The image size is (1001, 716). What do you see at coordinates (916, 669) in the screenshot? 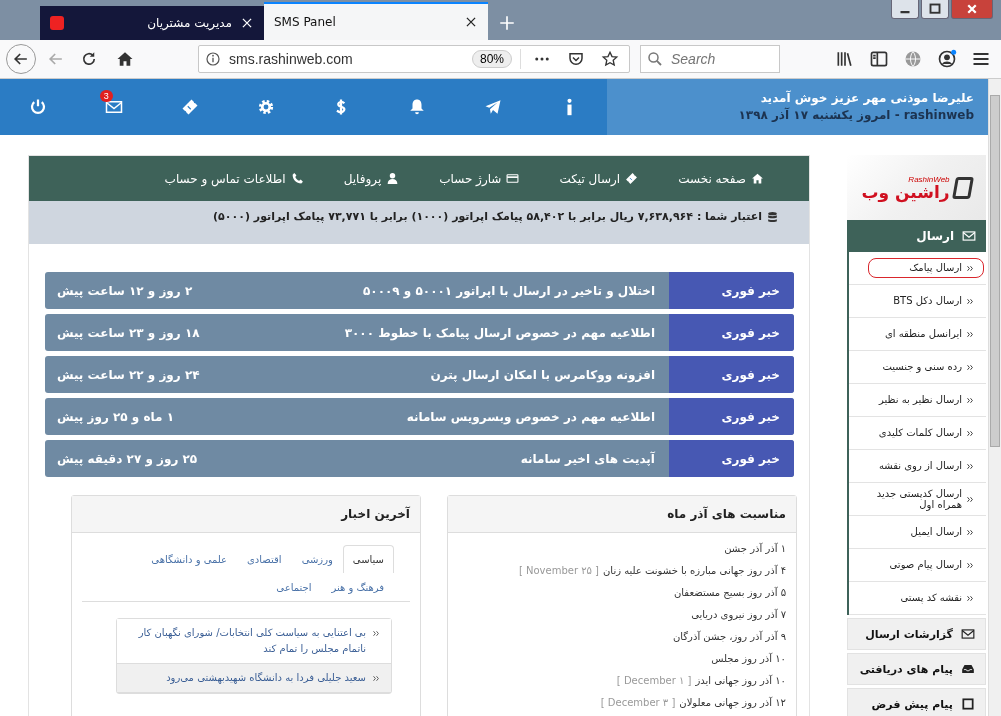
I see `menu-group-header: پیام های دریافتی` at bounding box center [916, 669].